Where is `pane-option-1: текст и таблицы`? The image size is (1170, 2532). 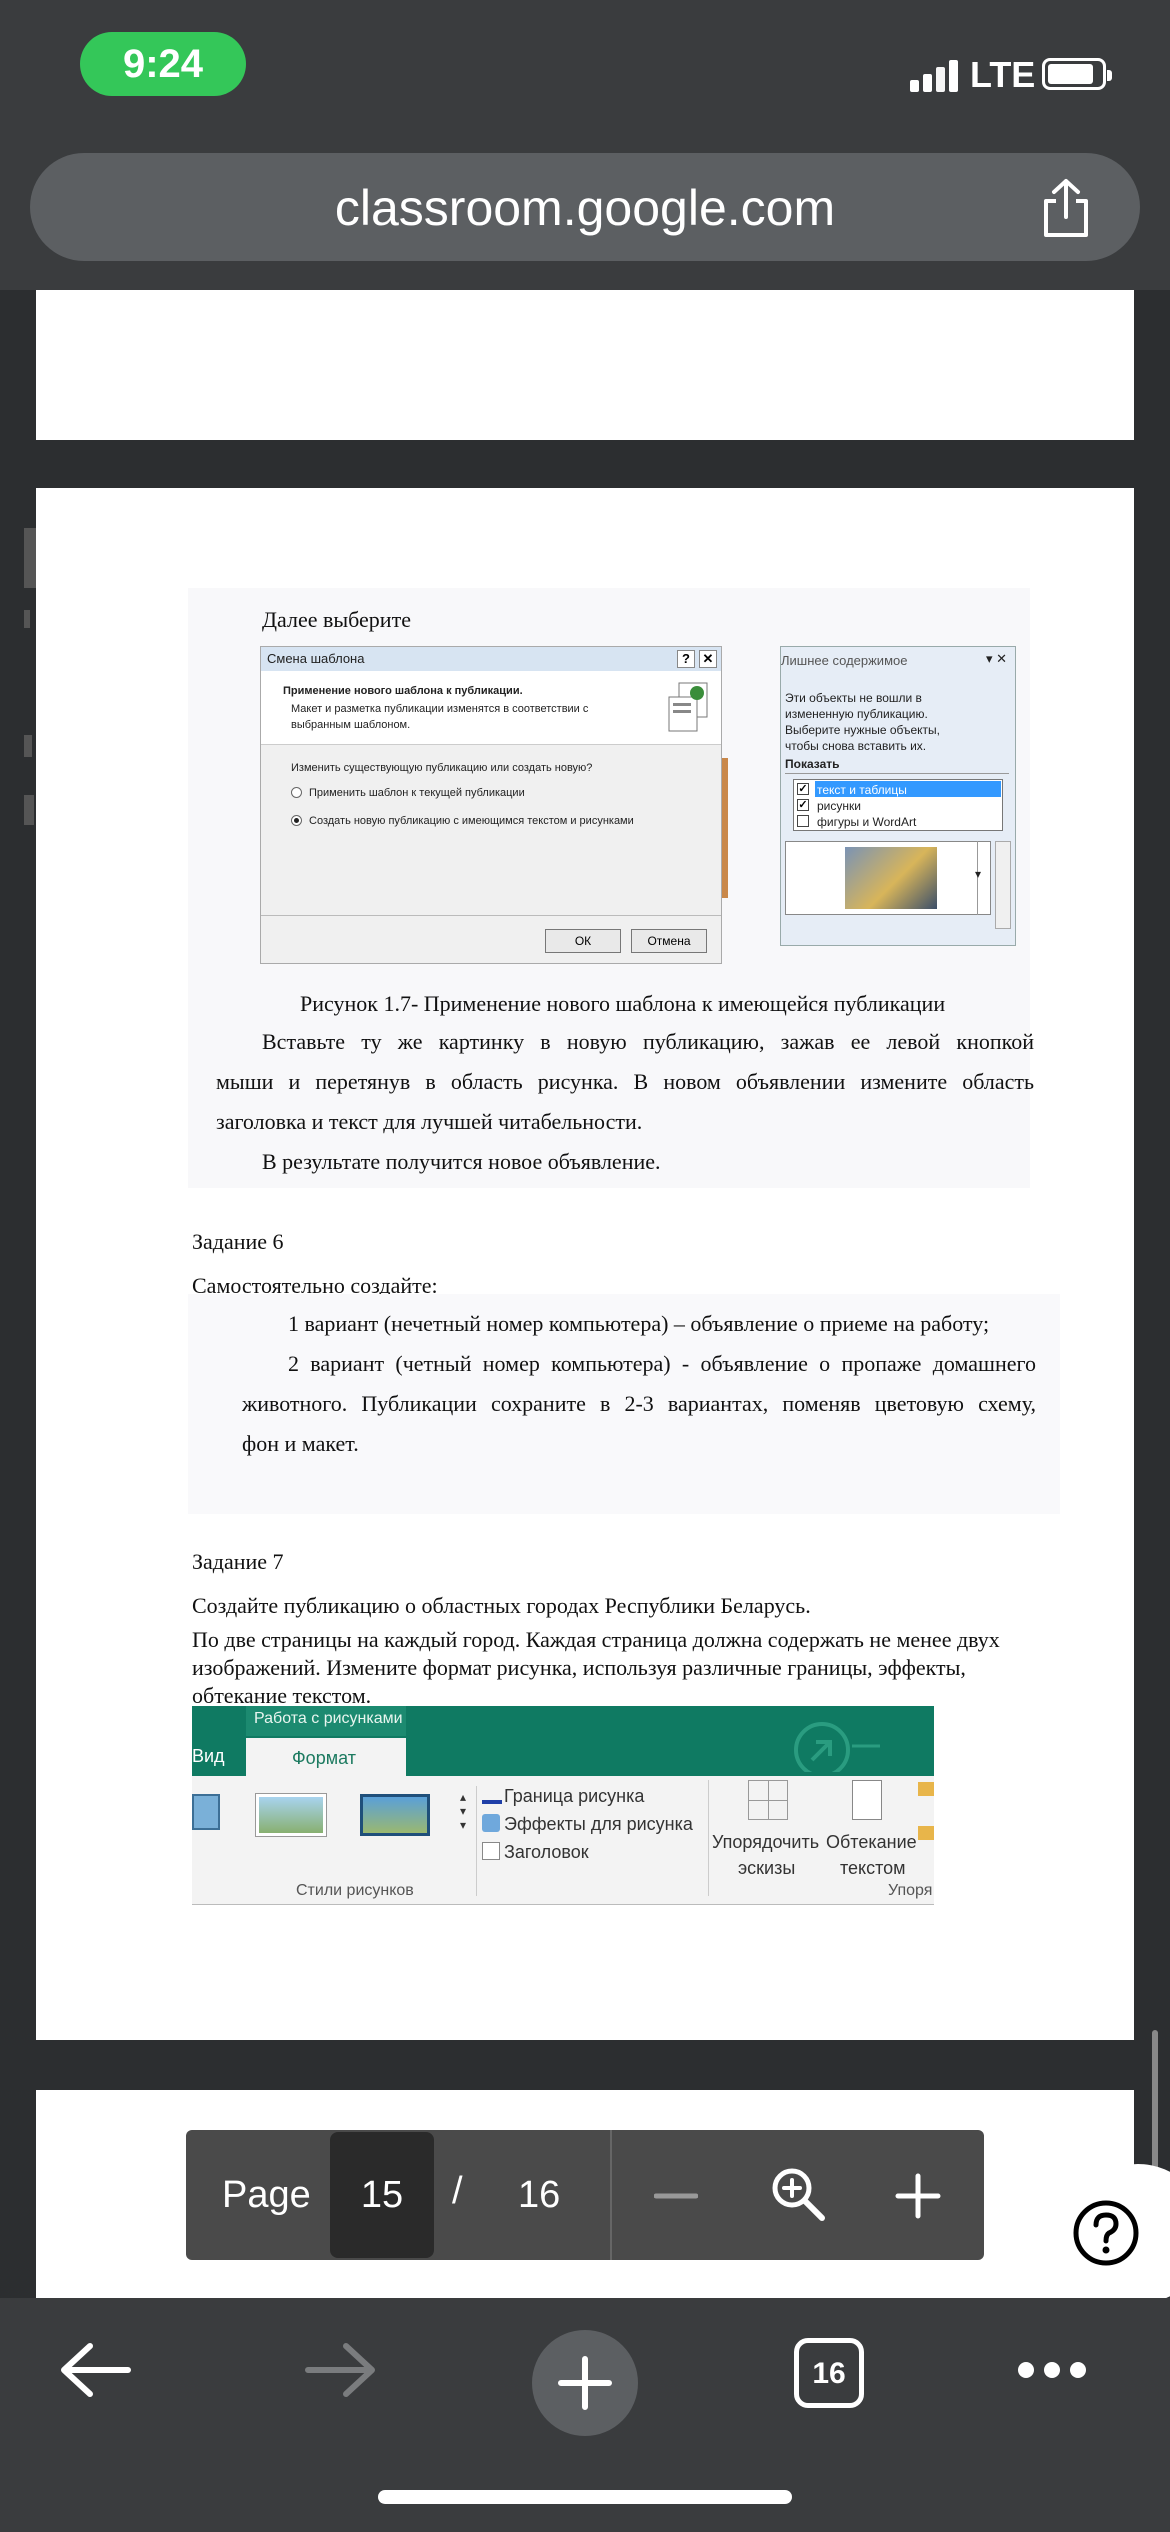
pane-option-1: текст и таблицы is located at coordinates (862, 790).